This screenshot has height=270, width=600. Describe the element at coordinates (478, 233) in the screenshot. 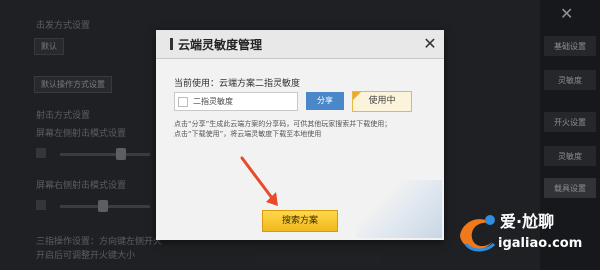

I see `logo-swirl-icon` at that location.